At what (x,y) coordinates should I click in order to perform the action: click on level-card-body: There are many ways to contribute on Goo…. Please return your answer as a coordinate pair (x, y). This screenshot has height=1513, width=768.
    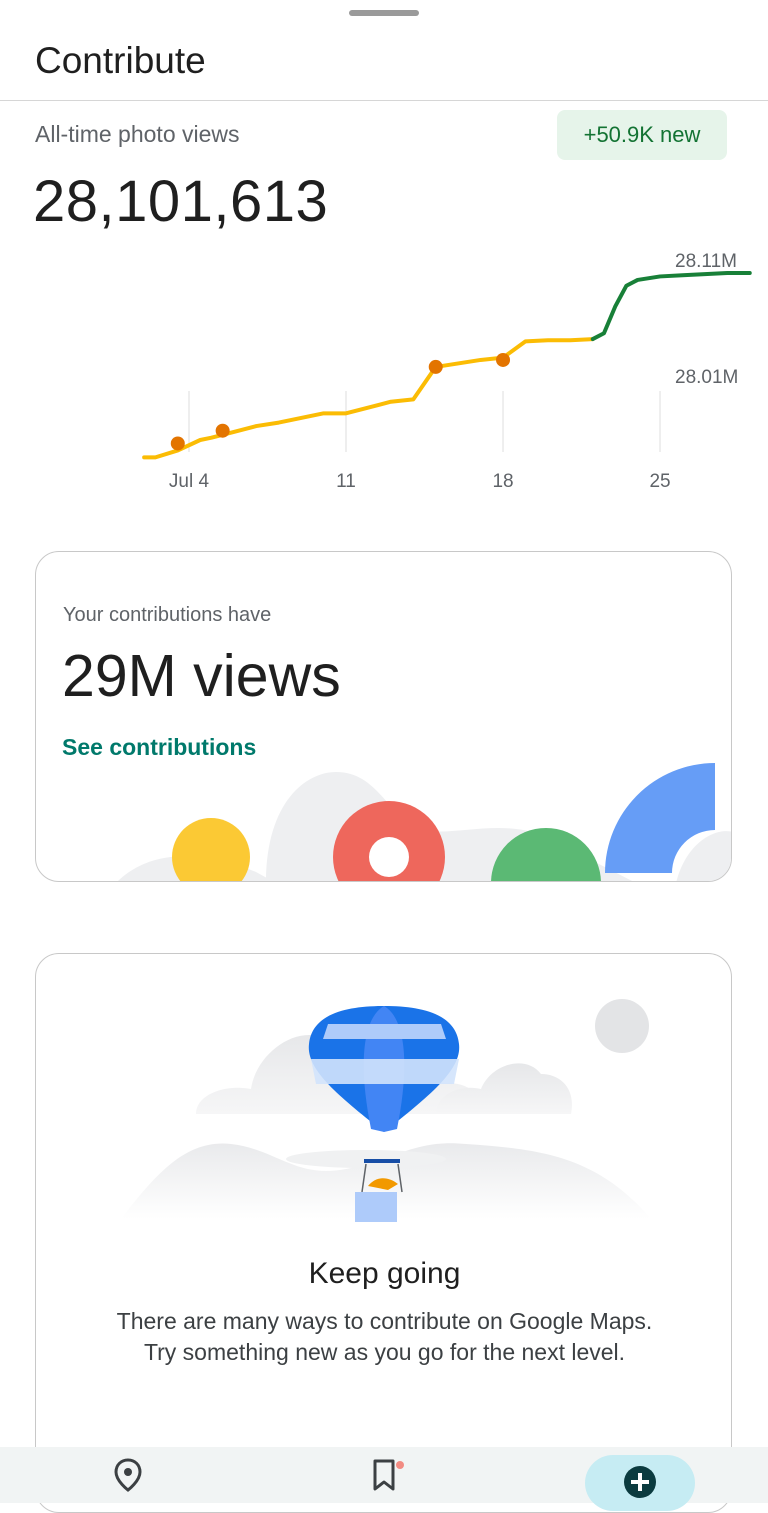
    Looking at the image, I should click on (384, 1336).